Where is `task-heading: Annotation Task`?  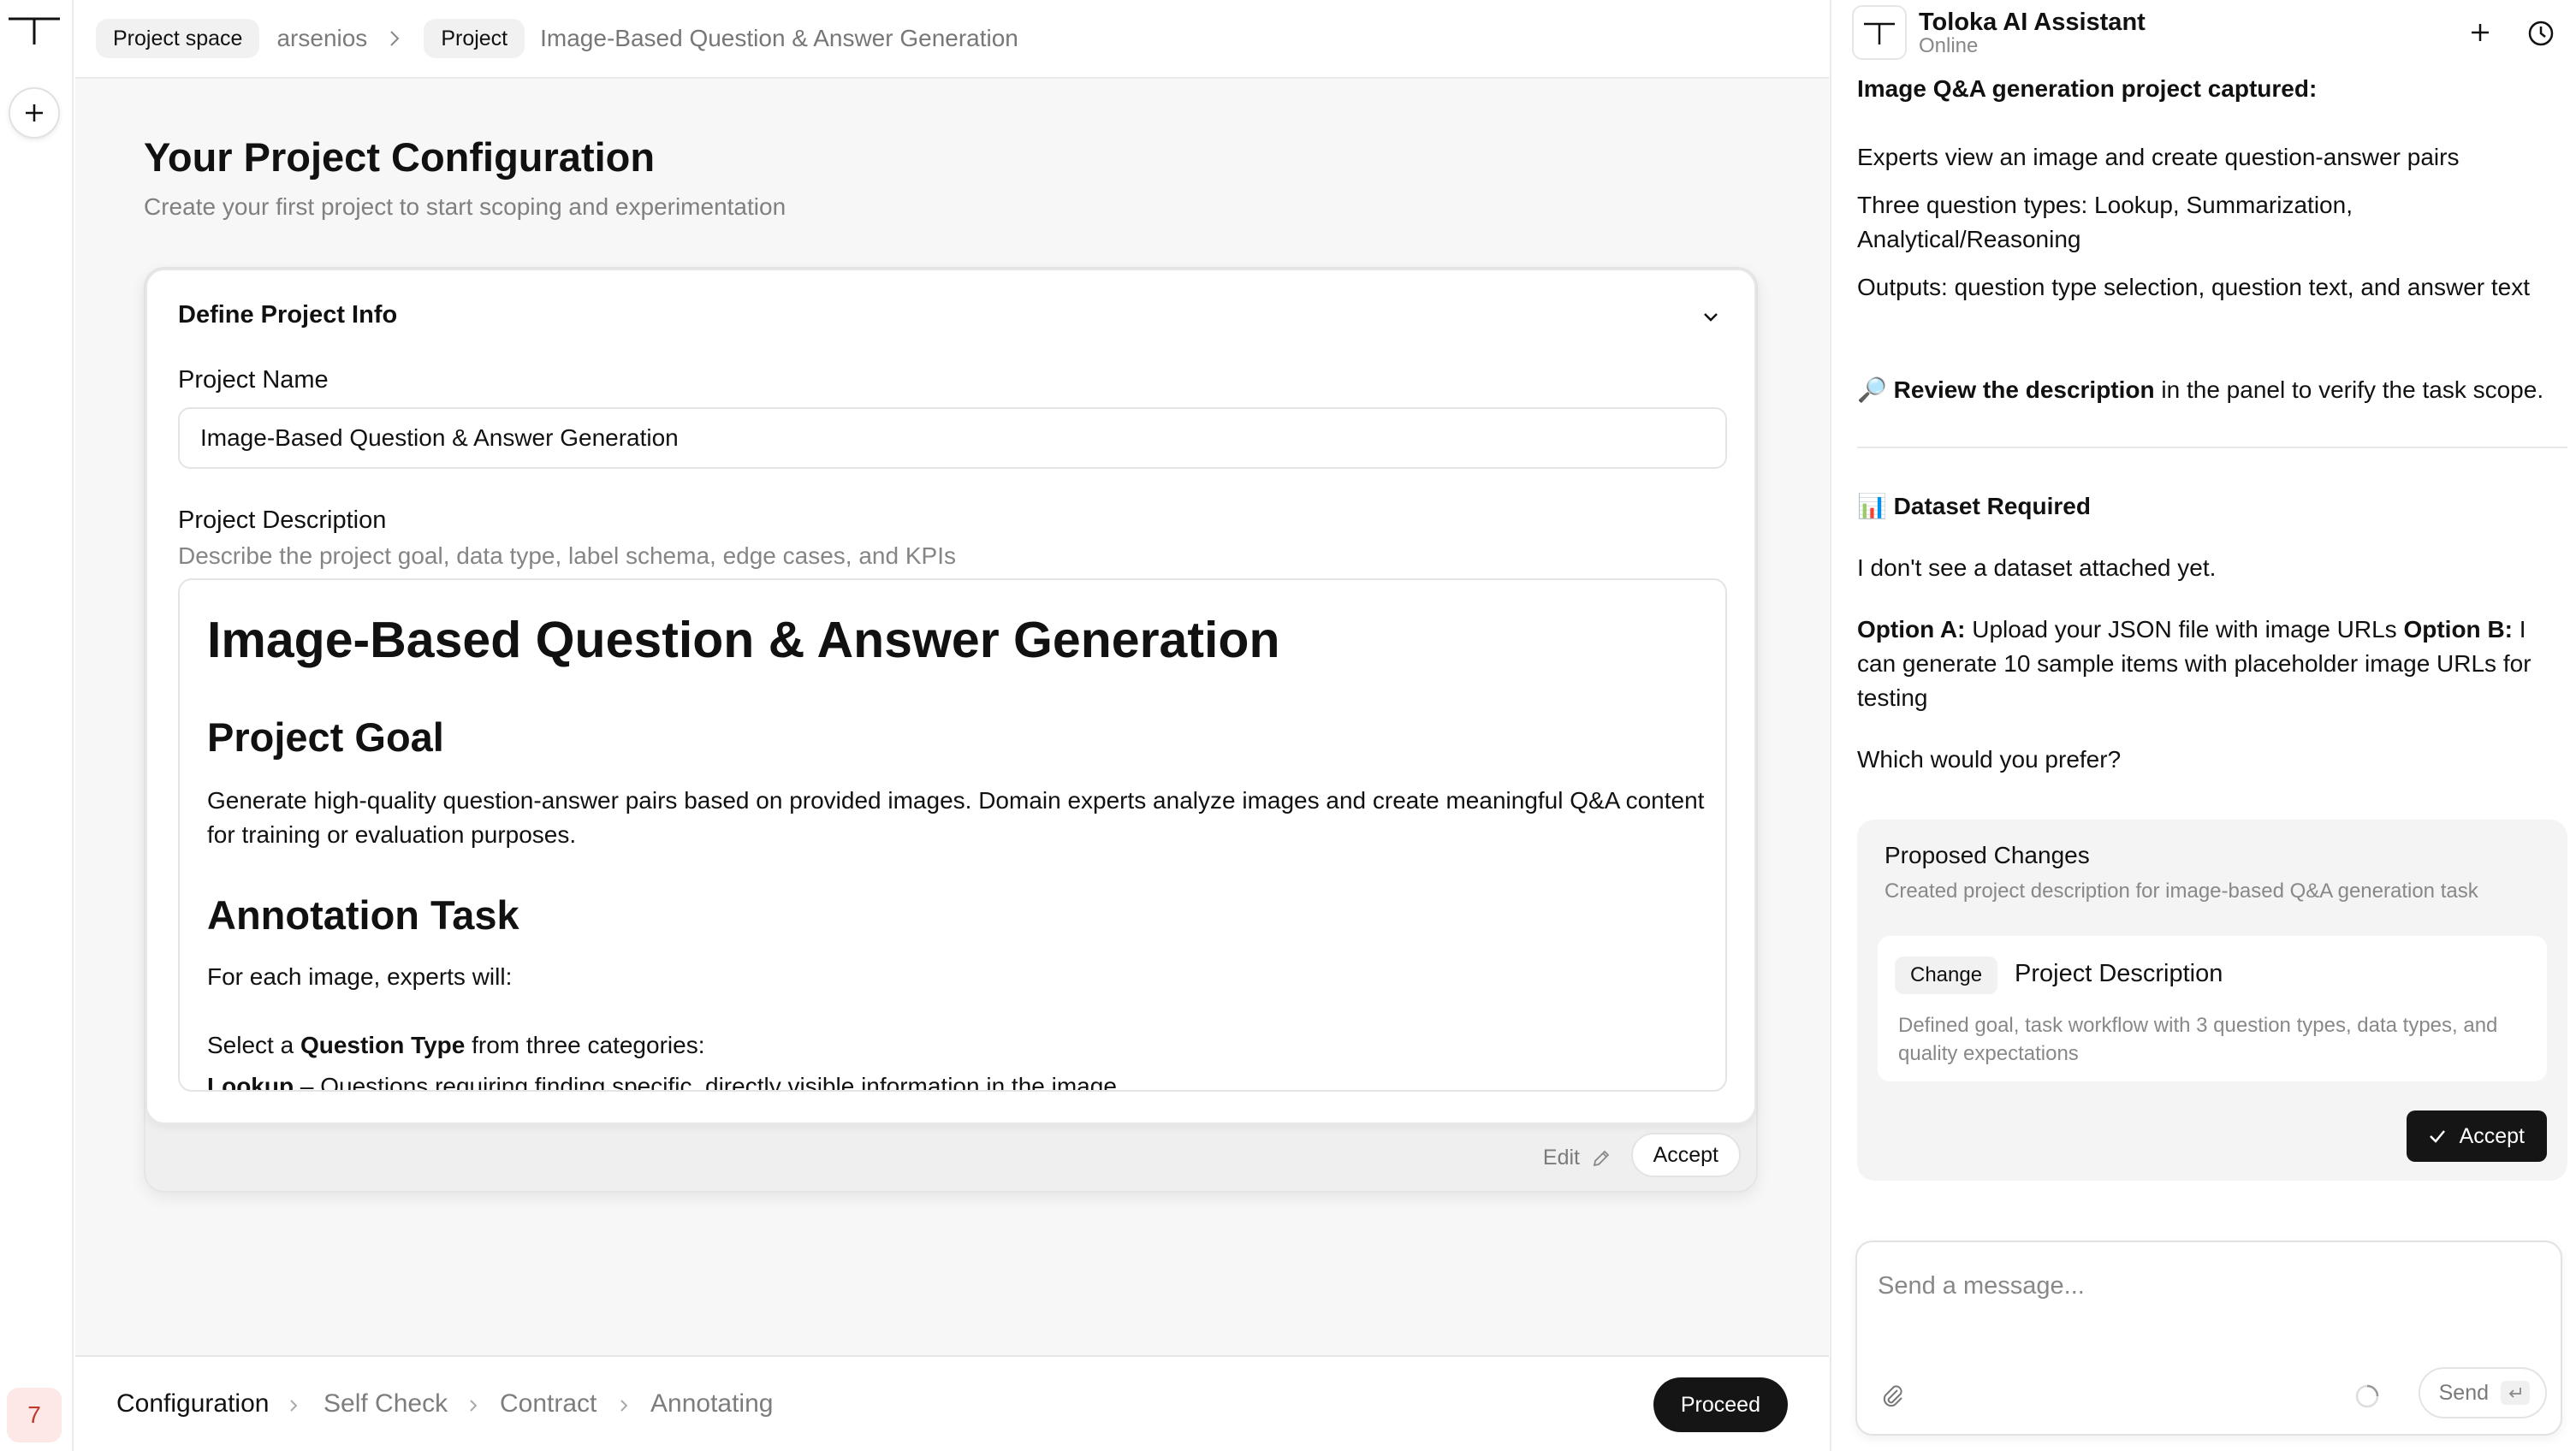 task-heading: Annotation Task is located at coordinates (363, 915).